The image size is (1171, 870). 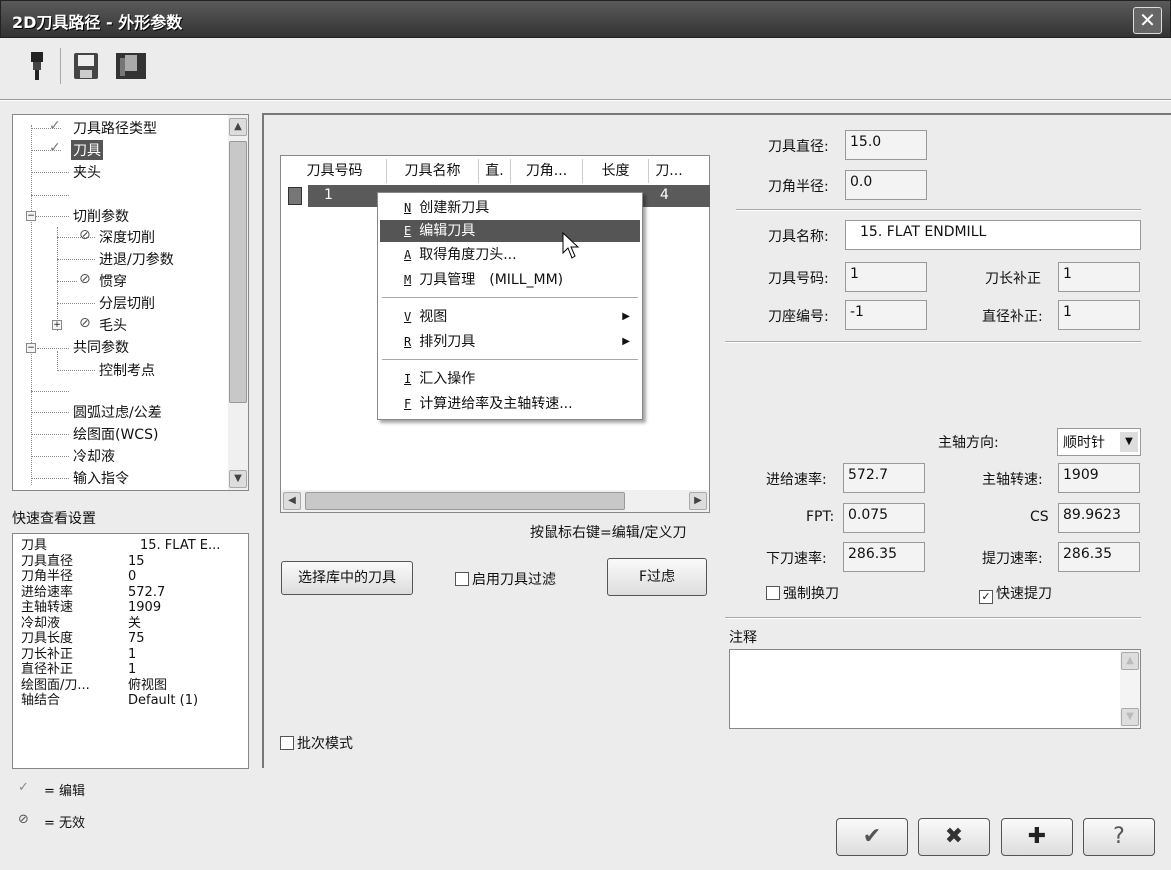 I want to click on tool-number-field: 1, so click(x=886, y=277).